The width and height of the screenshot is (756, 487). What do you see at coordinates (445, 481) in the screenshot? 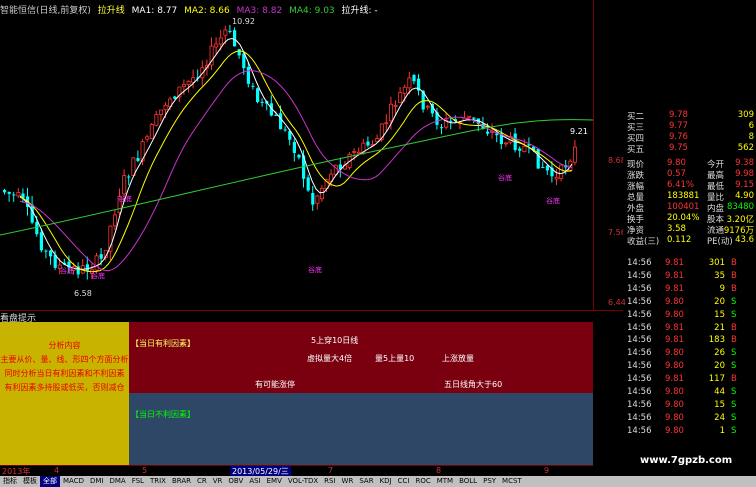
I see `tab-21: MTM` at bounding box center [445, 481].